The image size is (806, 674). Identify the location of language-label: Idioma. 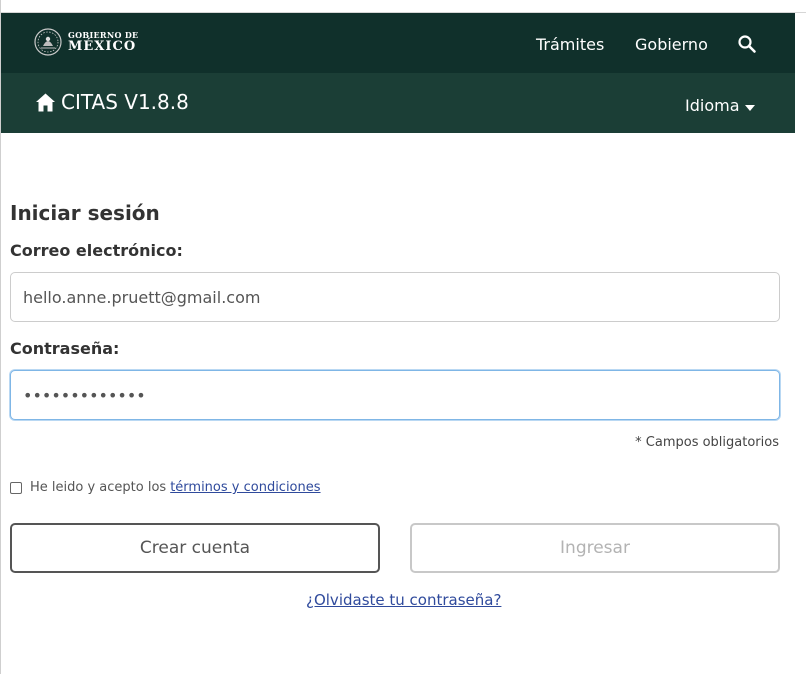
(712, 105).